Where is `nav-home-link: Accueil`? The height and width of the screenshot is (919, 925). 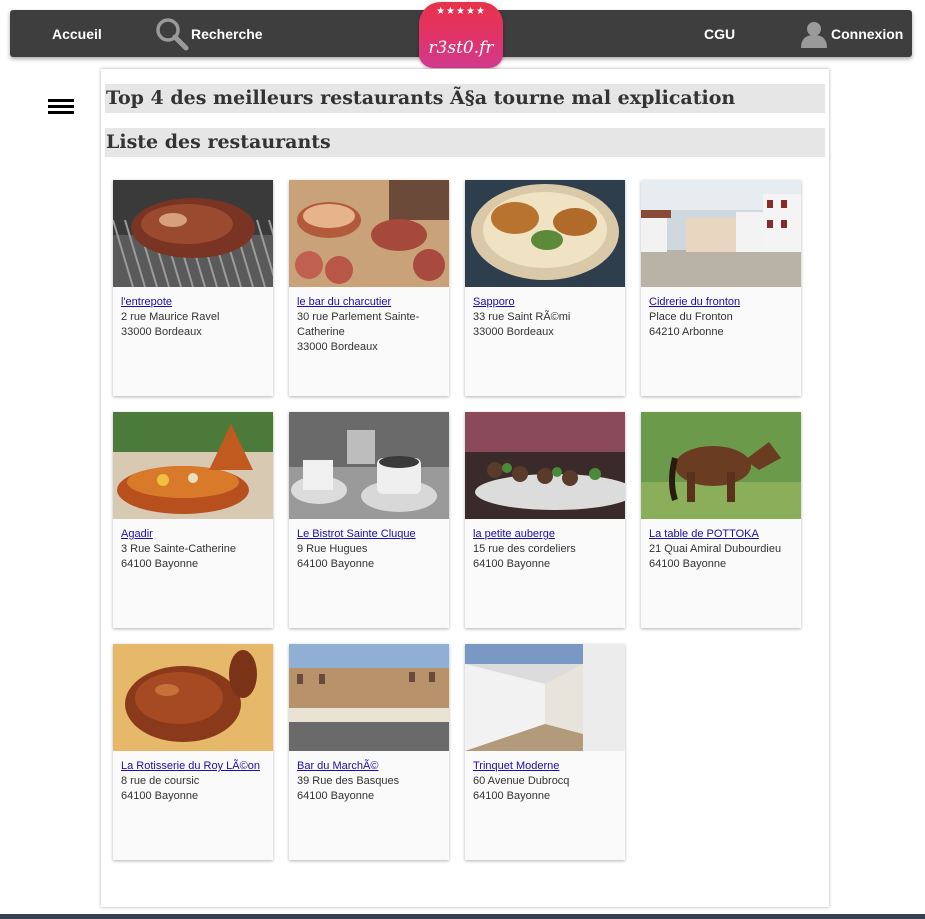
nav-home-link: Accueil is located at coordinates (77, 33).